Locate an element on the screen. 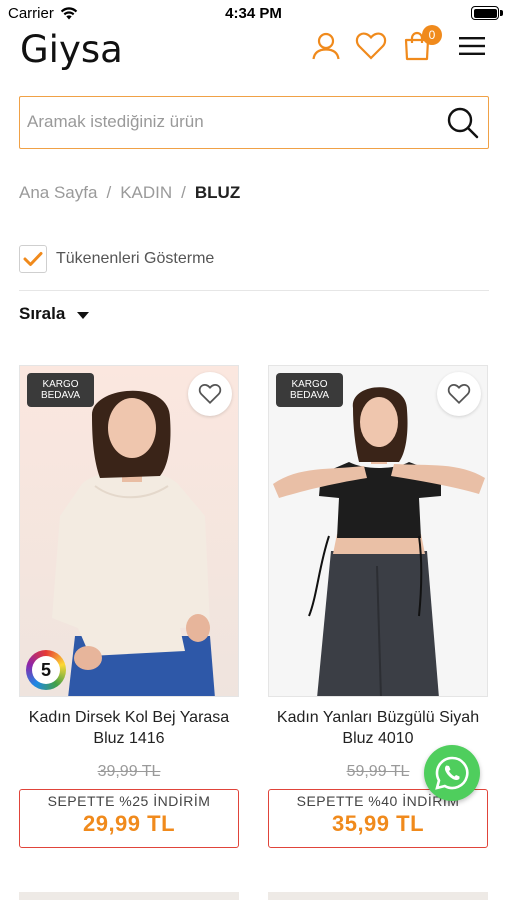 Image resolution: width=507 pixels, height=900 pixels. divider is located at coordinates (254, 290).